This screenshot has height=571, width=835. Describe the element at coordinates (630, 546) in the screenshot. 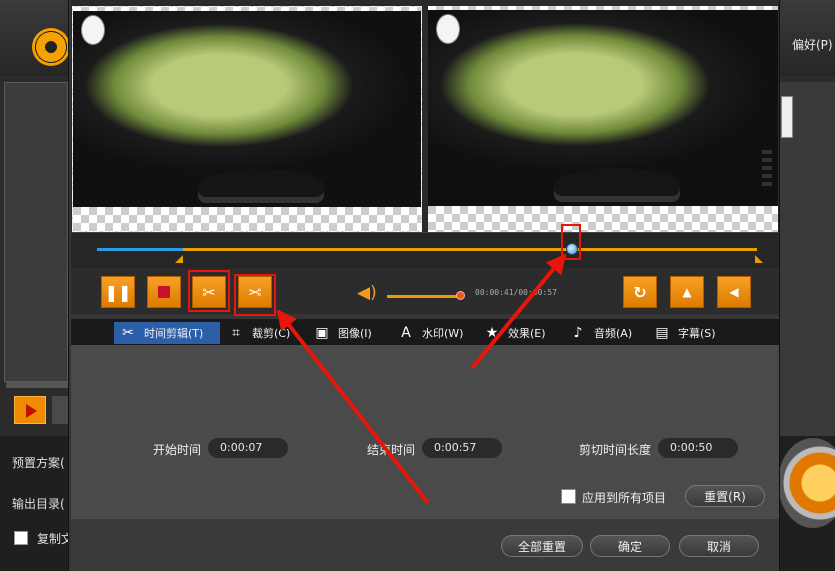

I see `ok-button: 确定` at that location.